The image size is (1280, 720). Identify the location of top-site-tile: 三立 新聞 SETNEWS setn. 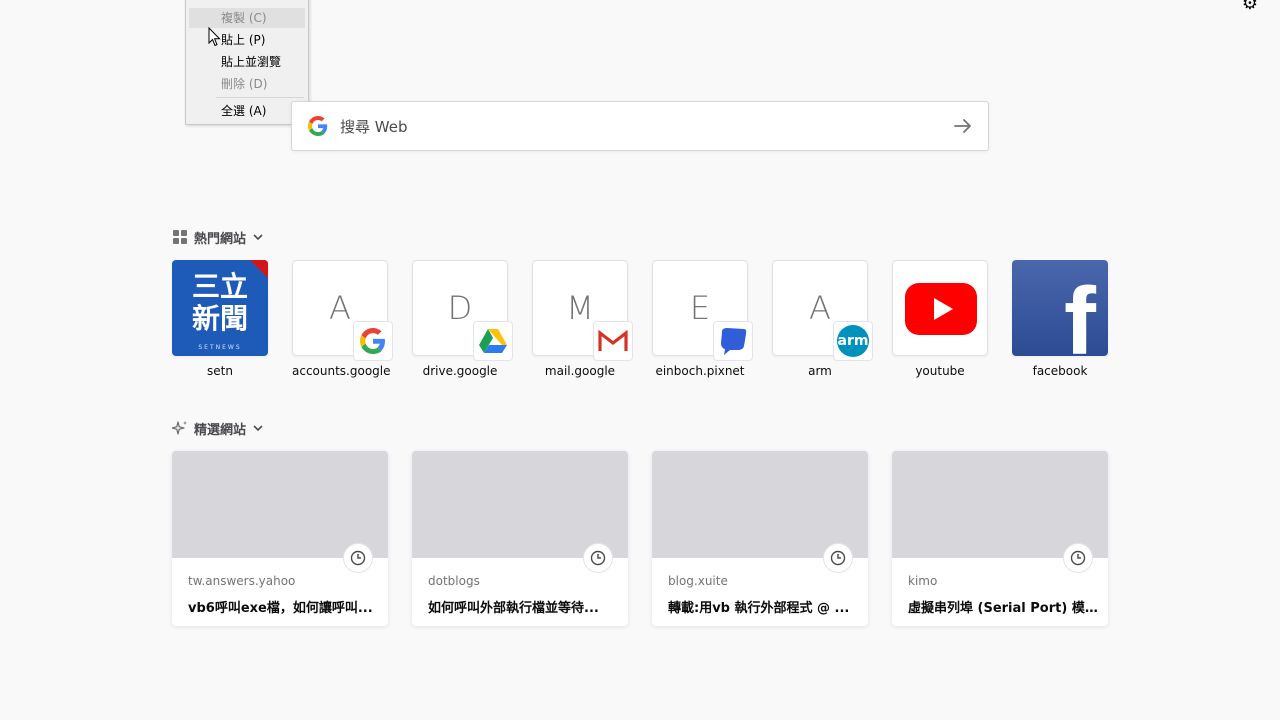
(220, 319).